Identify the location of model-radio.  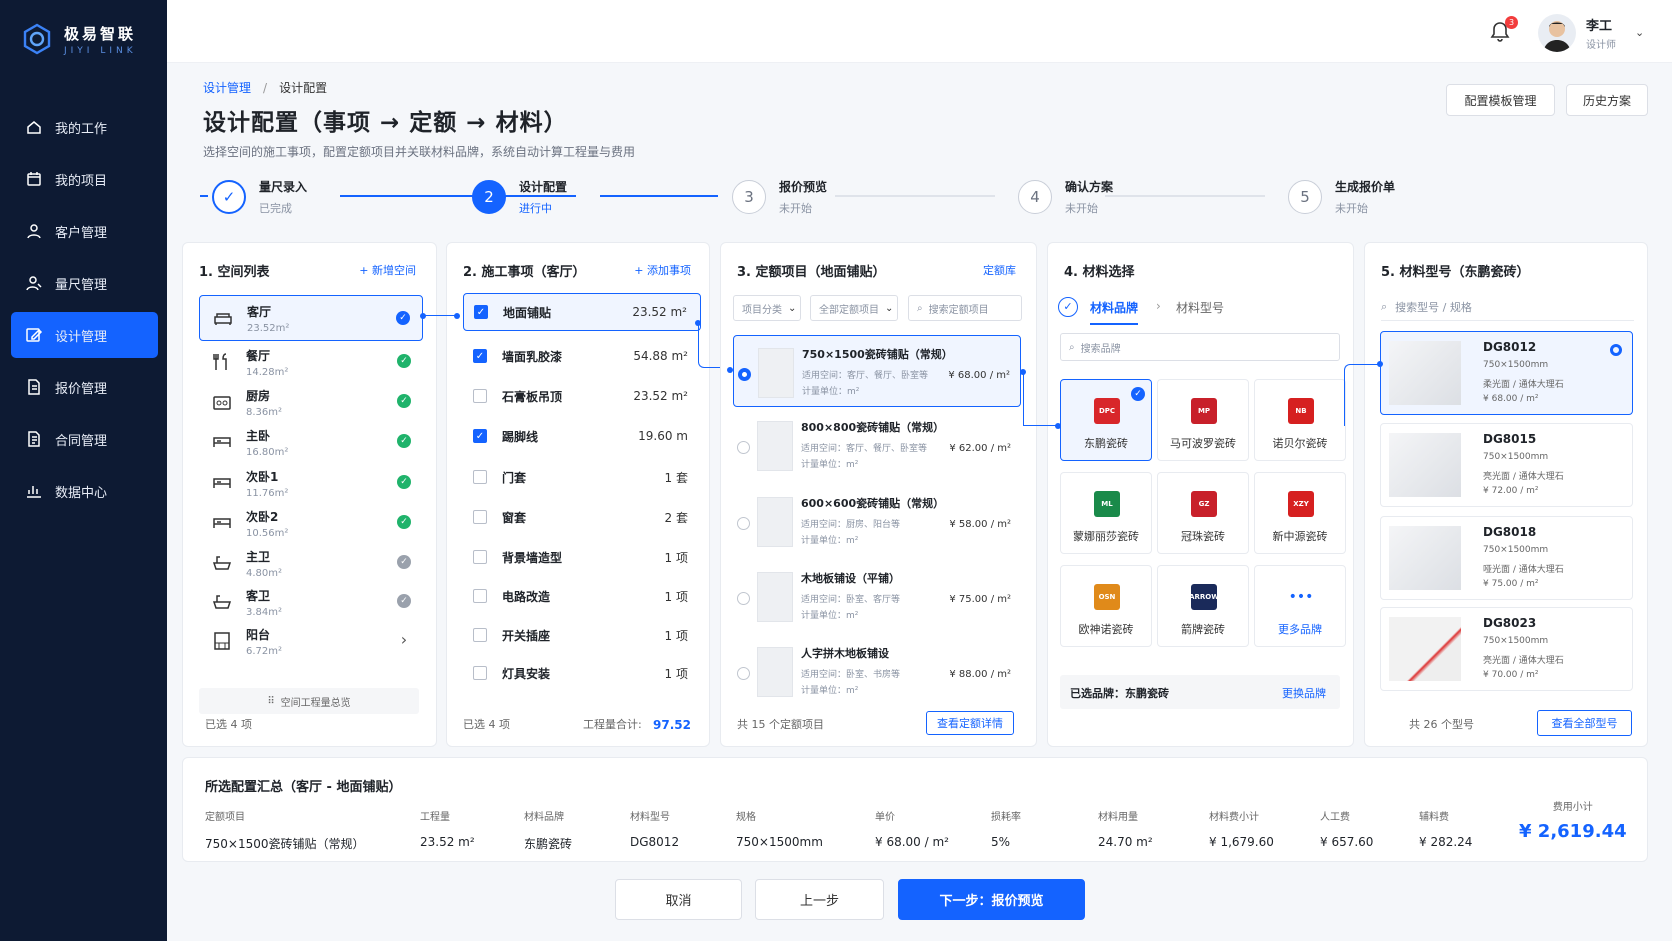
(1616, 350).